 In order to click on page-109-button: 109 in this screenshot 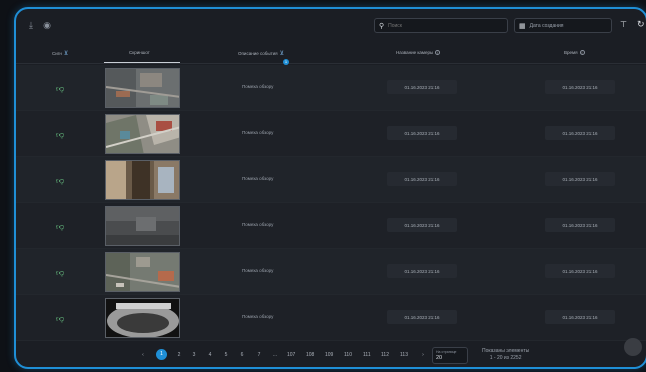, I will do `click(329, 355)`.